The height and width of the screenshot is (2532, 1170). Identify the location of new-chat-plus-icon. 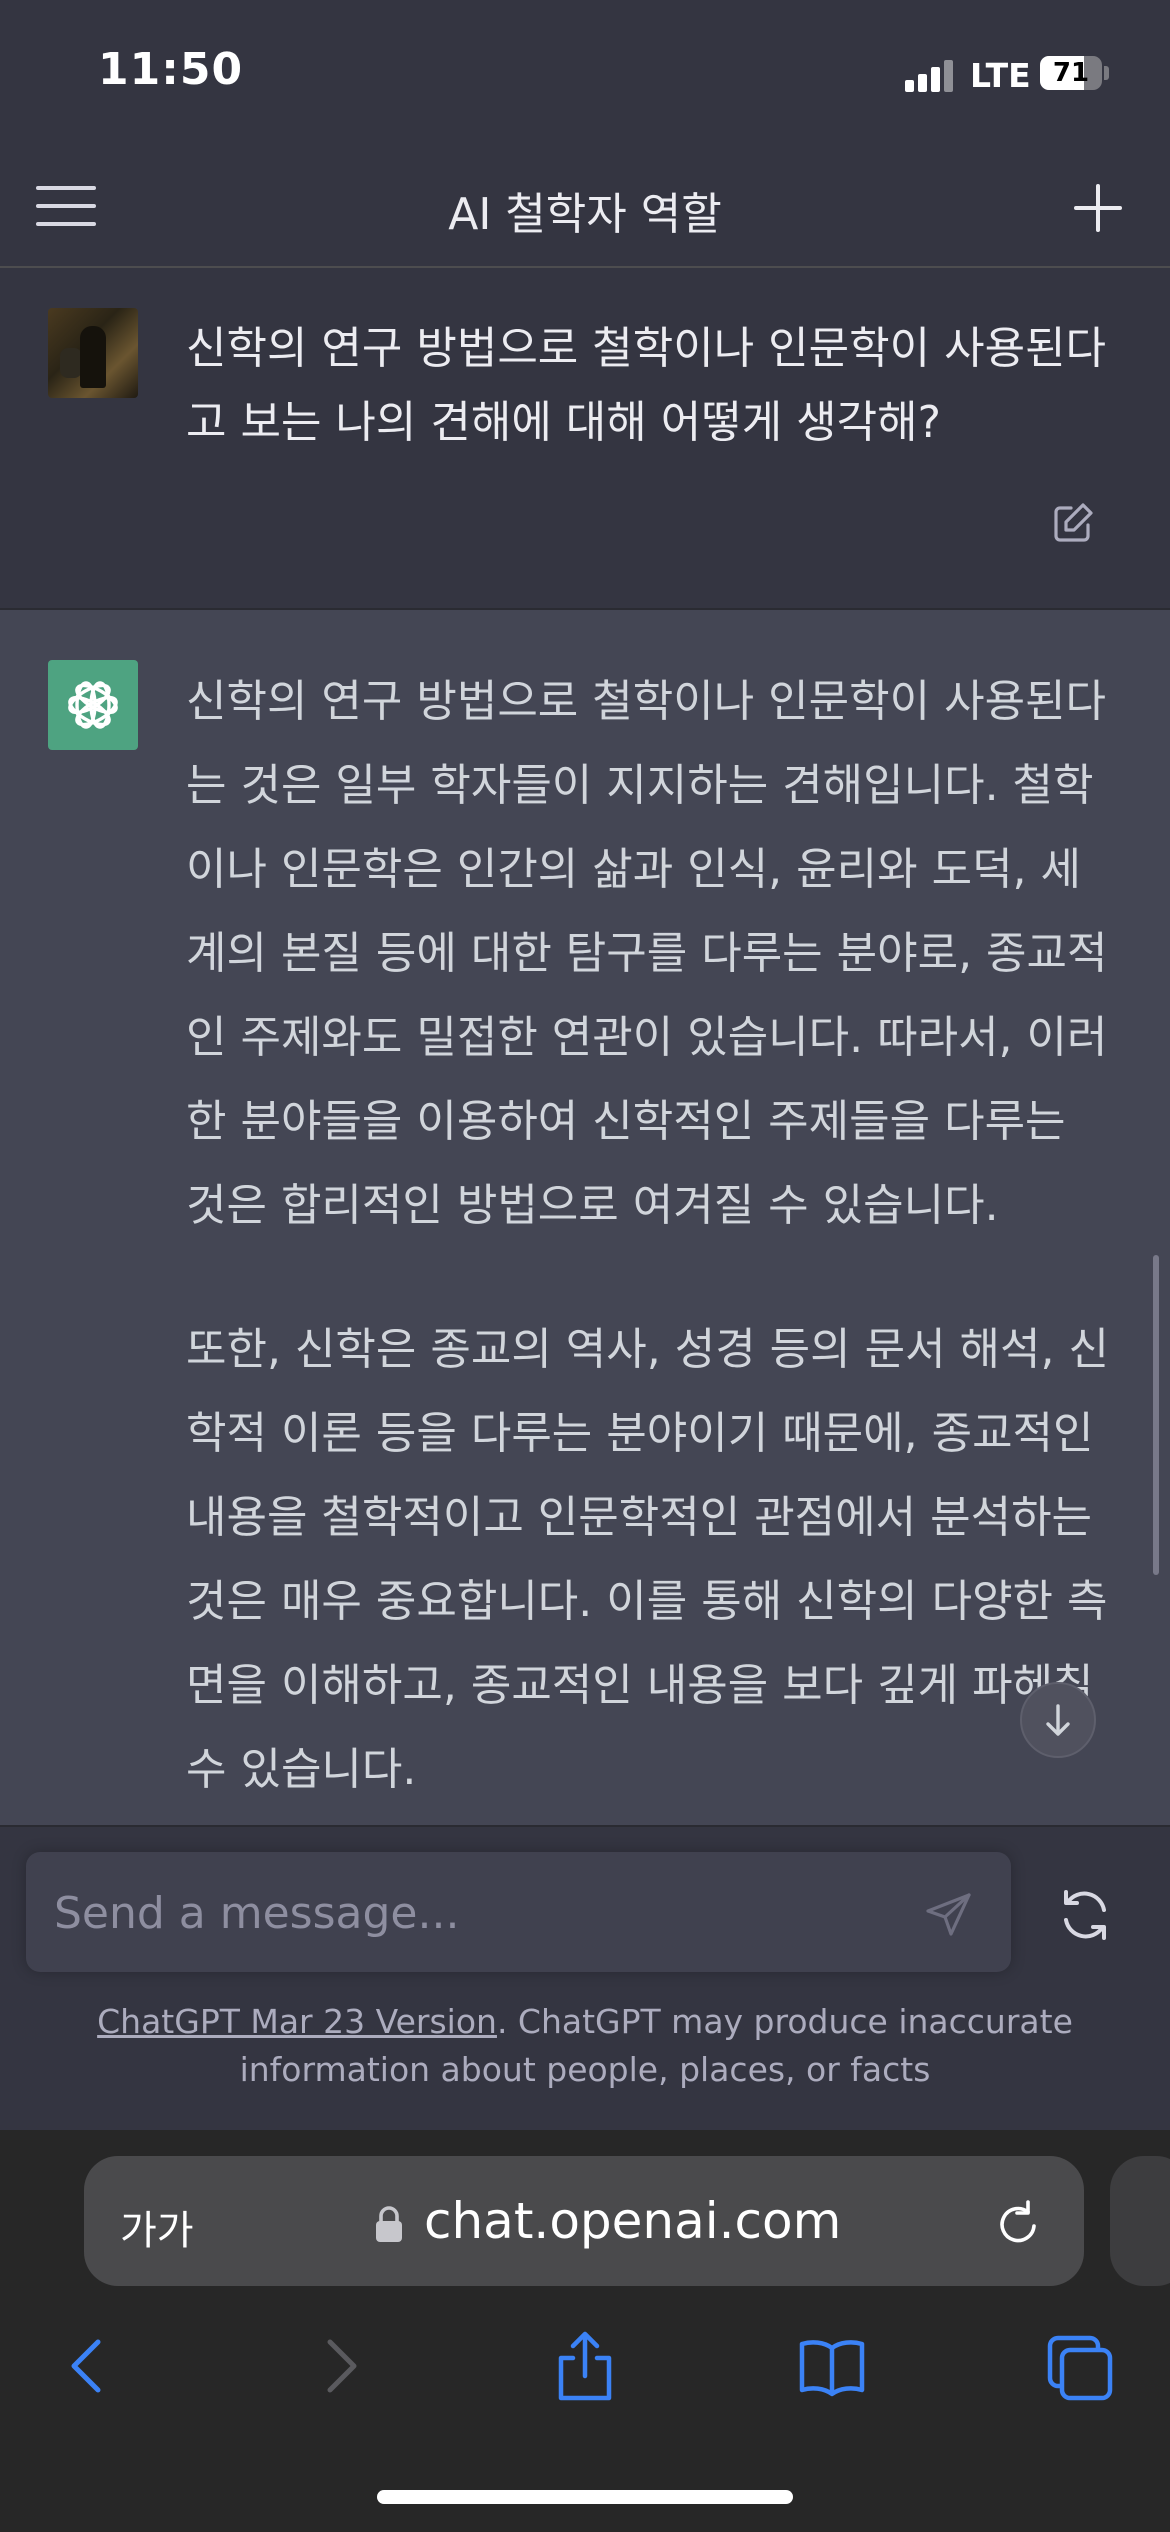
(1098, 208).